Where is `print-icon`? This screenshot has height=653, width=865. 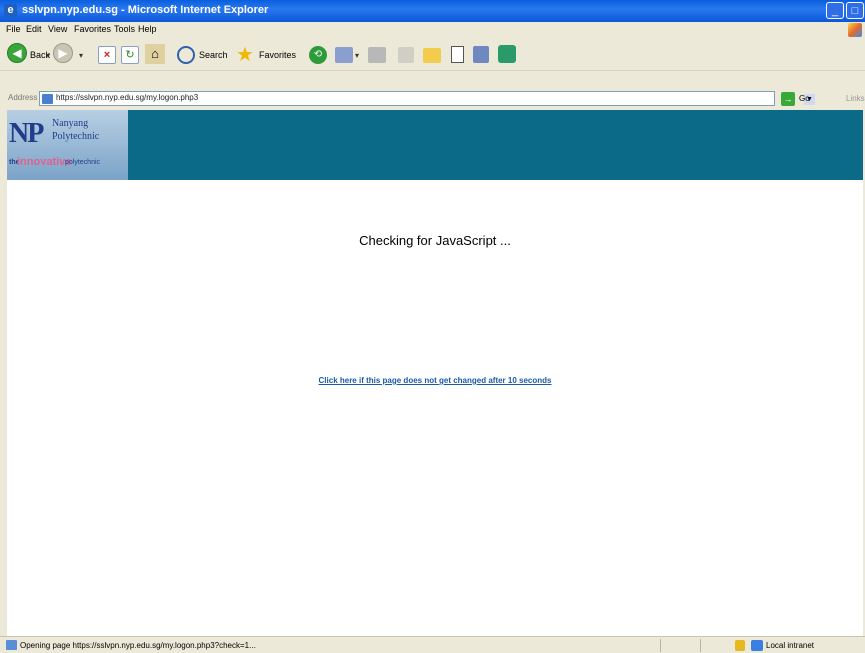 print-icon is located at coordinates (377, 55).